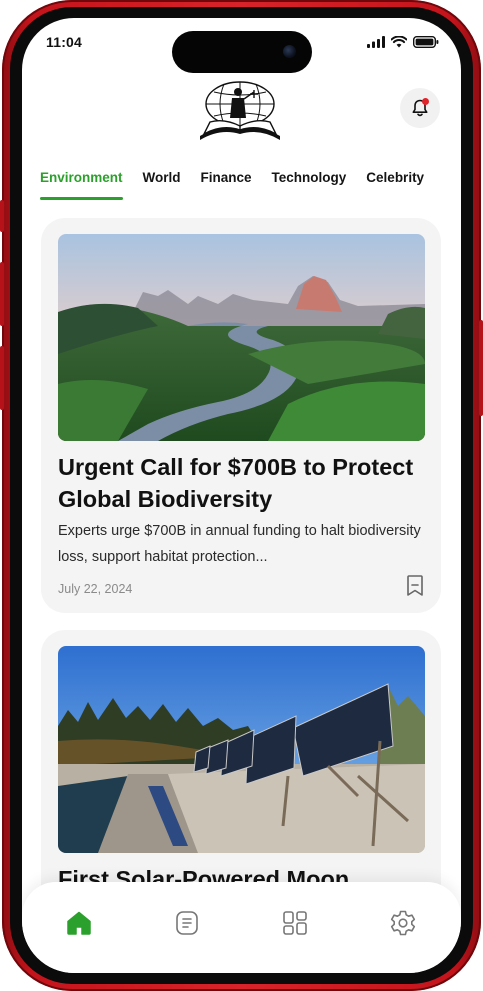 Image resolution: width=483 pixels, height=991 pixels. Describe the element at coordinates (240, 110) in the screenshot. I see `brand-logo` at that location.